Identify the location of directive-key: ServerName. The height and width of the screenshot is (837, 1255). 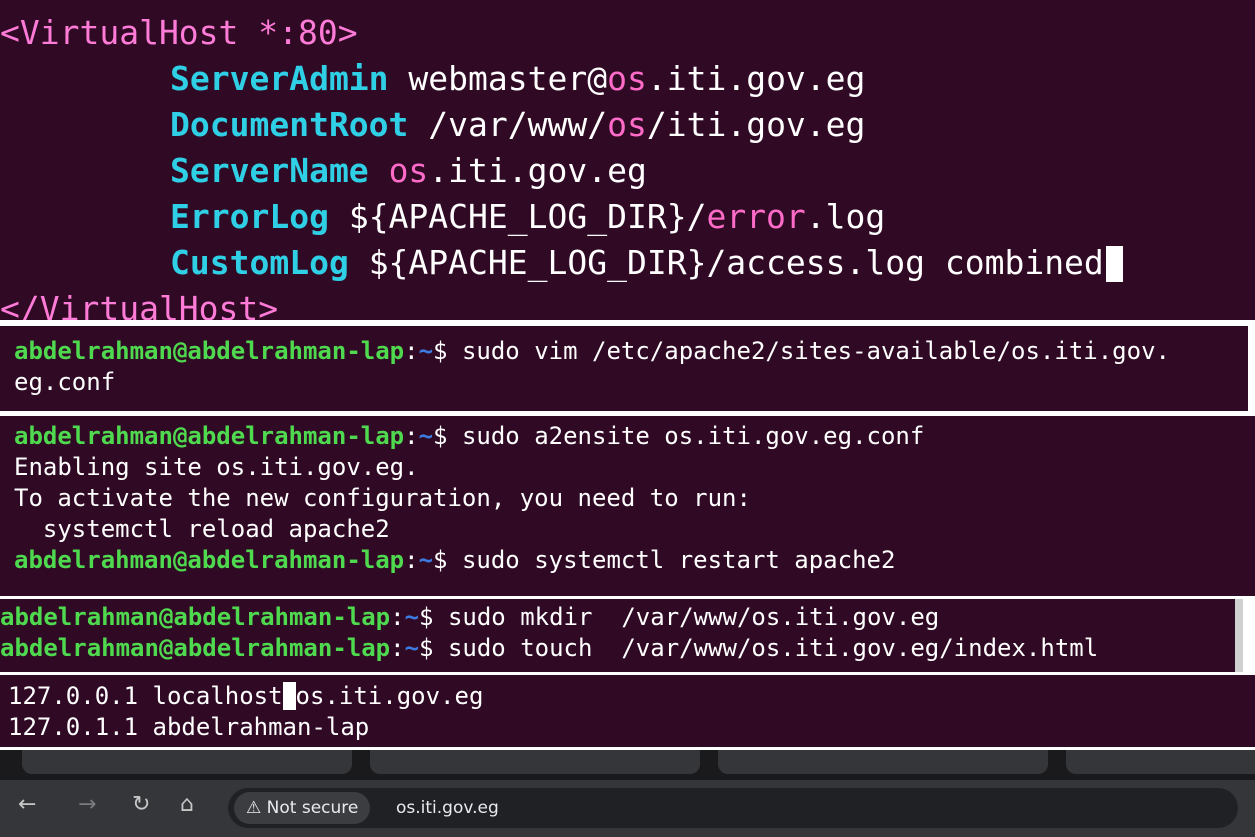
(269, 170).